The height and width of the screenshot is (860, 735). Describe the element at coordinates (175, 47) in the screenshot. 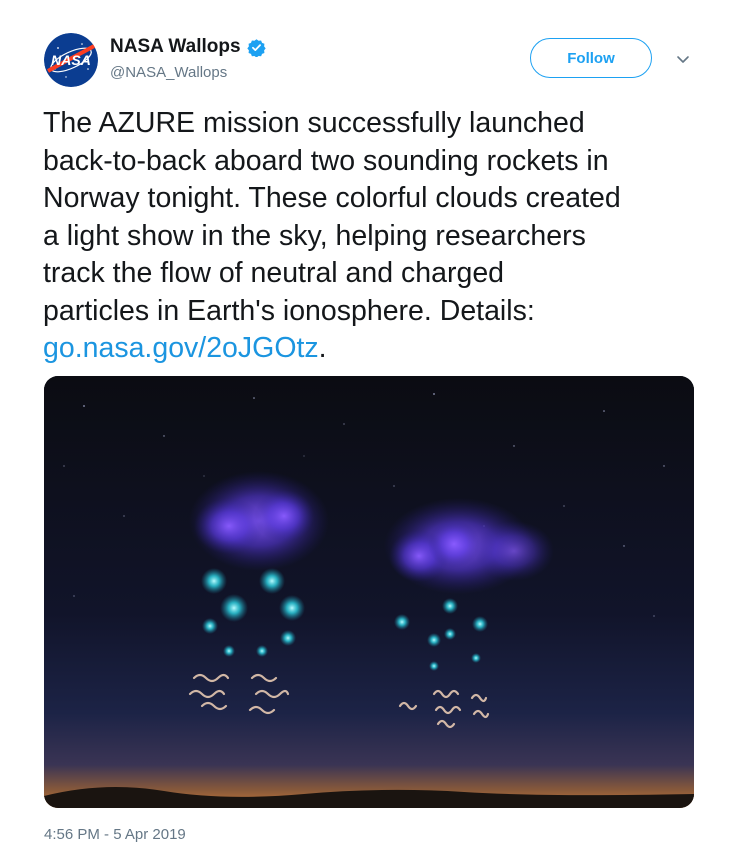

I see `display-name: NASA Wallops` at that location.